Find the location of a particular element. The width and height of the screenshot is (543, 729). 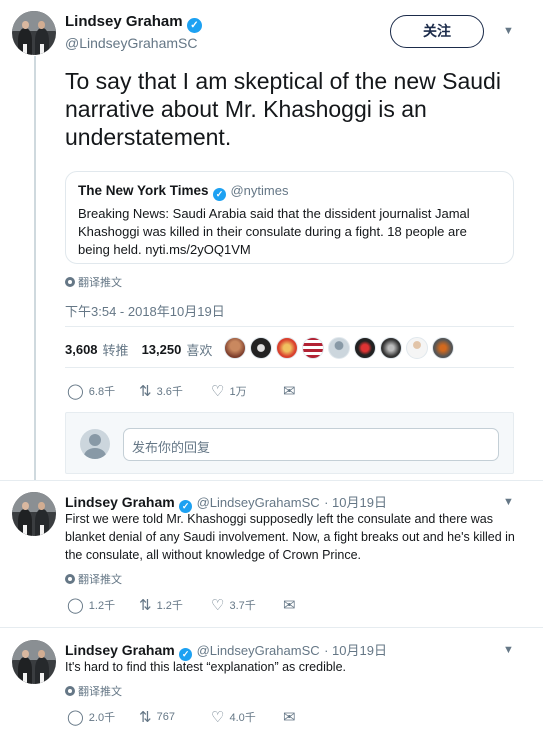

retweet-button: ⇅ 767 is located at coordinates (175, 717).